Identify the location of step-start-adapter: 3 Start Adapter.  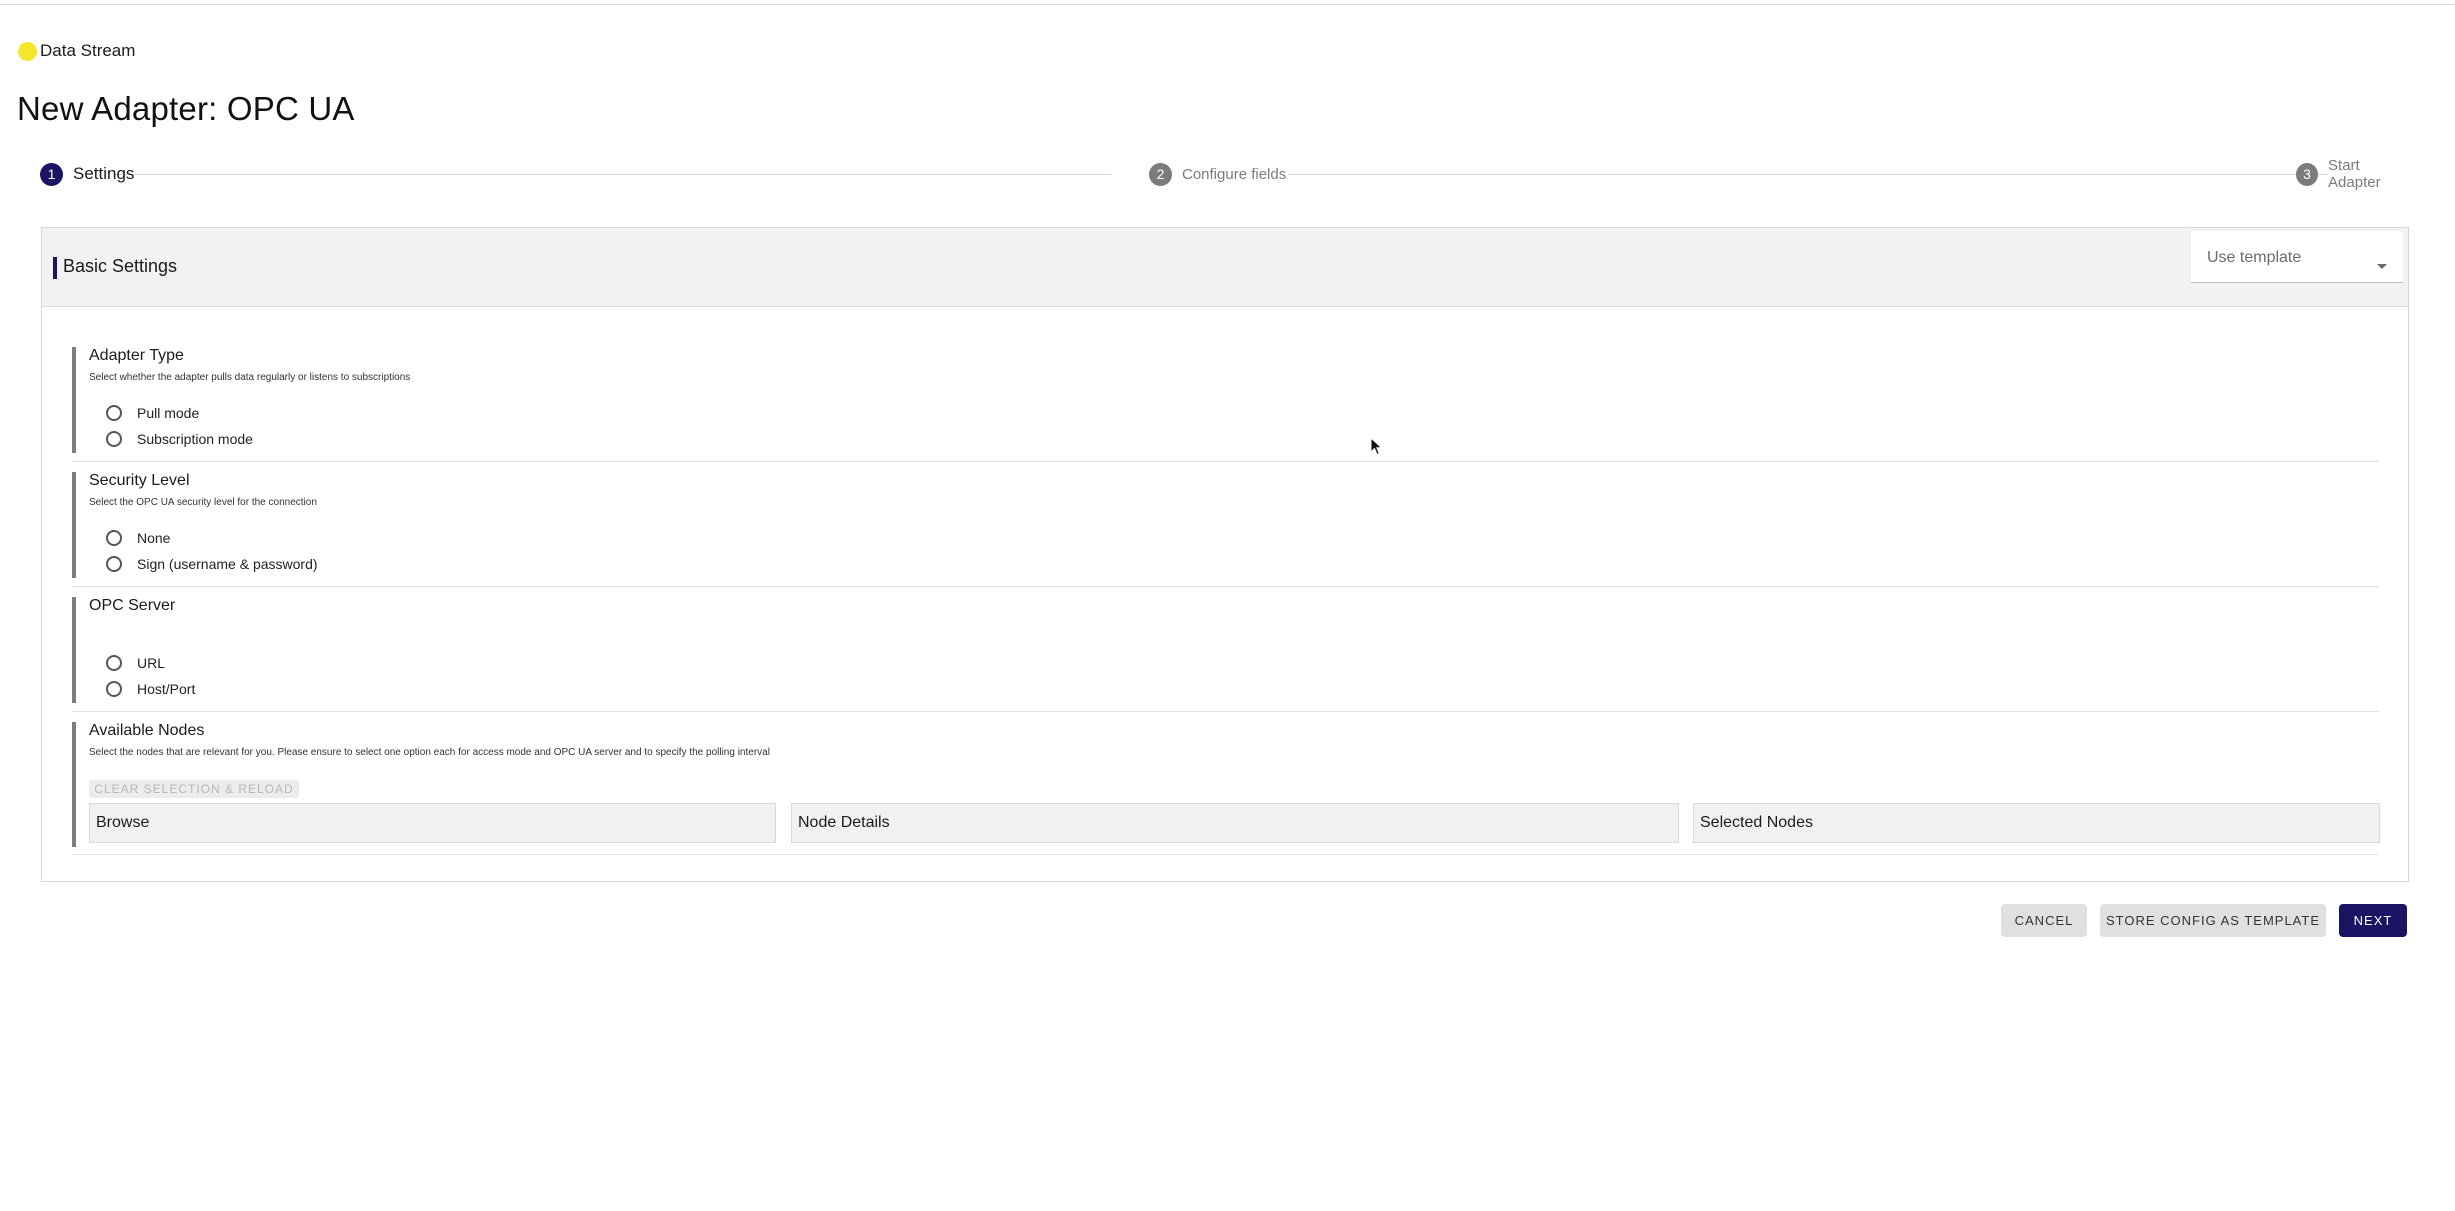
(2354, 174).